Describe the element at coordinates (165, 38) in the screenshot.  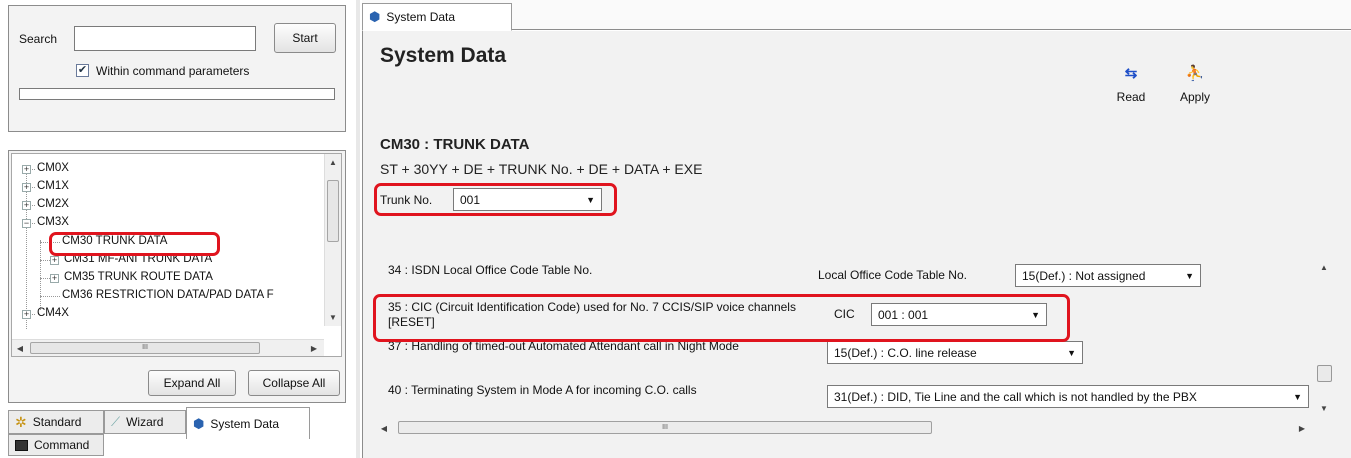
I see `search-input` at that location.